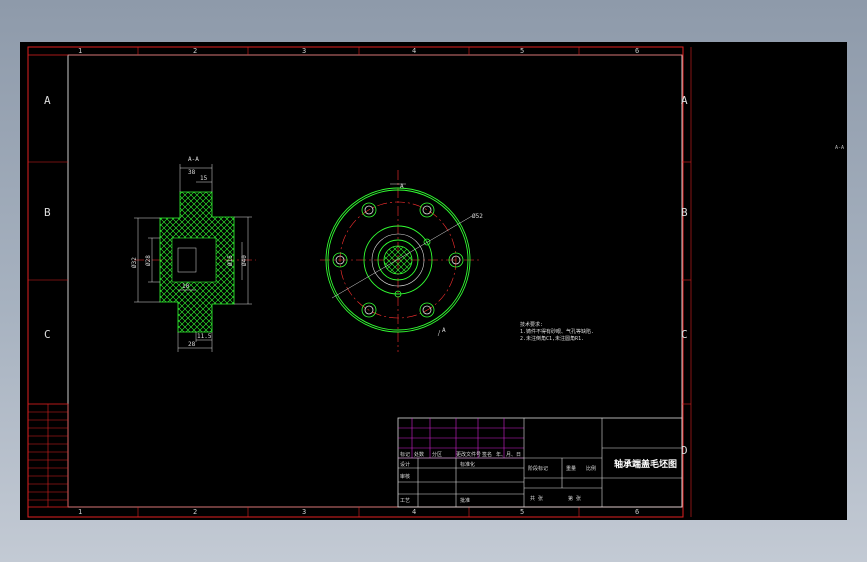  What do you see at coordinates (465, 500) in the screenshot?
I see `tb-row-mid-2: 批准` at bounding box center [465, 500].